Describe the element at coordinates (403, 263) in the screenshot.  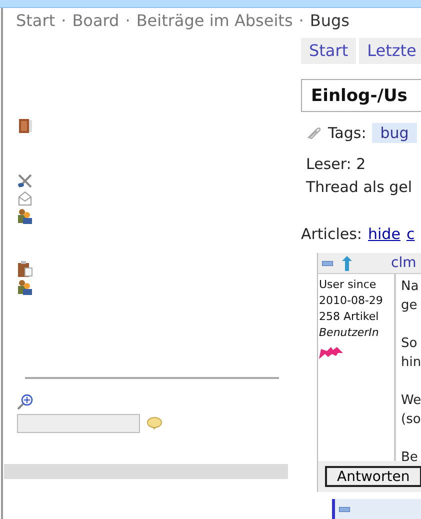
I see `author-link: clm` at that location.